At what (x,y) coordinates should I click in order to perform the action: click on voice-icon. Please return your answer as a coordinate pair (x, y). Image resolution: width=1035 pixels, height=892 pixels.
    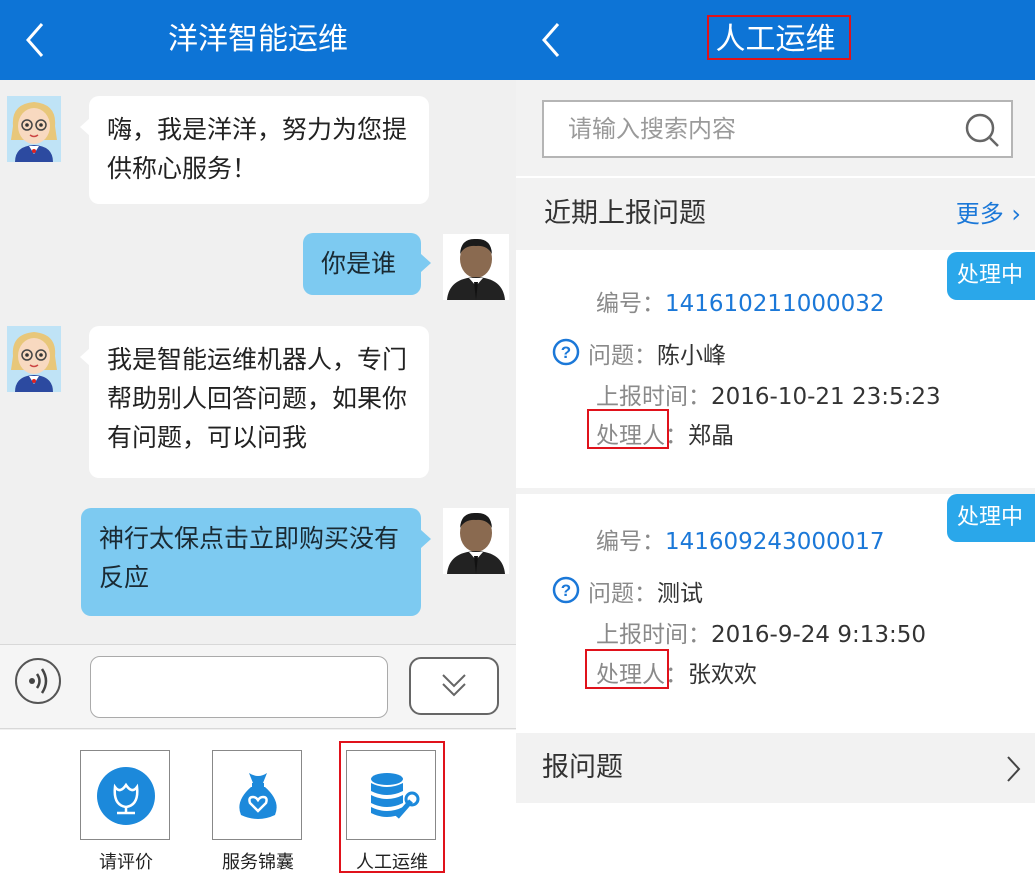
    Looking at the image, I should click on (38, 681).